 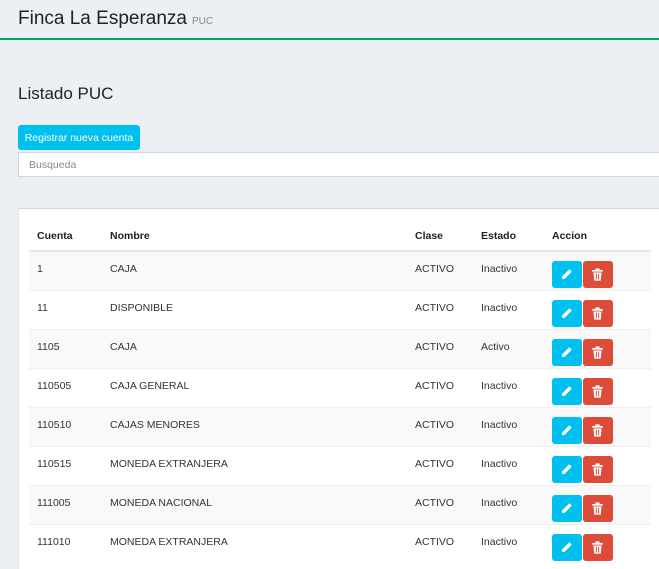 What do you see at coordinates (254, 504) in the screenshot?
I see `cell-nombre: MONEDA NACIONAL` at bounding box center [254, 504].